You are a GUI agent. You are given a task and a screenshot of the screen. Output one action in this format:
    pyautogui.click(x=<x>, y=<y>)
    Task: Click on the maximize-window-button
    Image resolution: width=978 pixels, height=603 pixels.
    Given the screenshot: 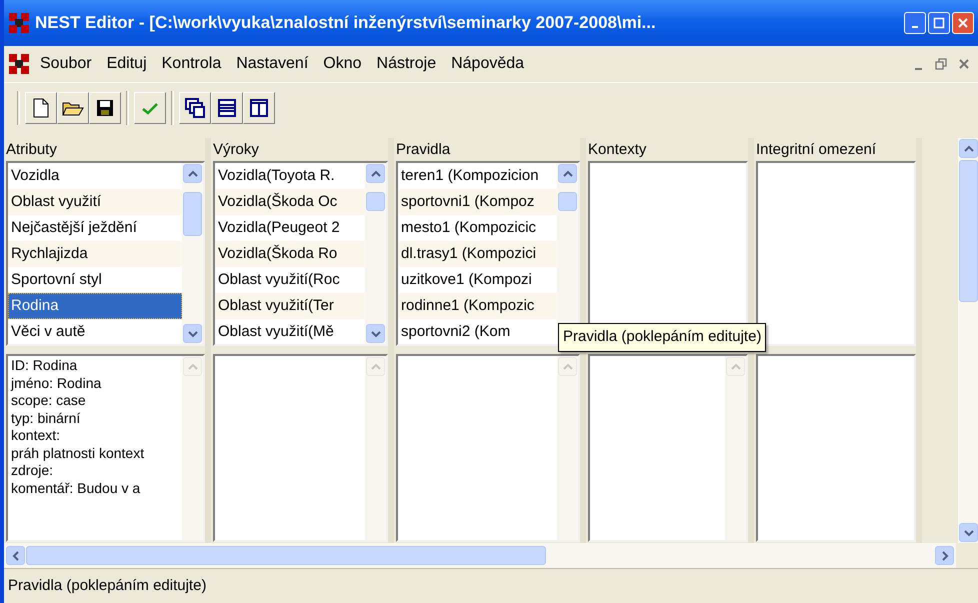 What is the action you would take?
    pyautogui.click(x=939, y=23)
    